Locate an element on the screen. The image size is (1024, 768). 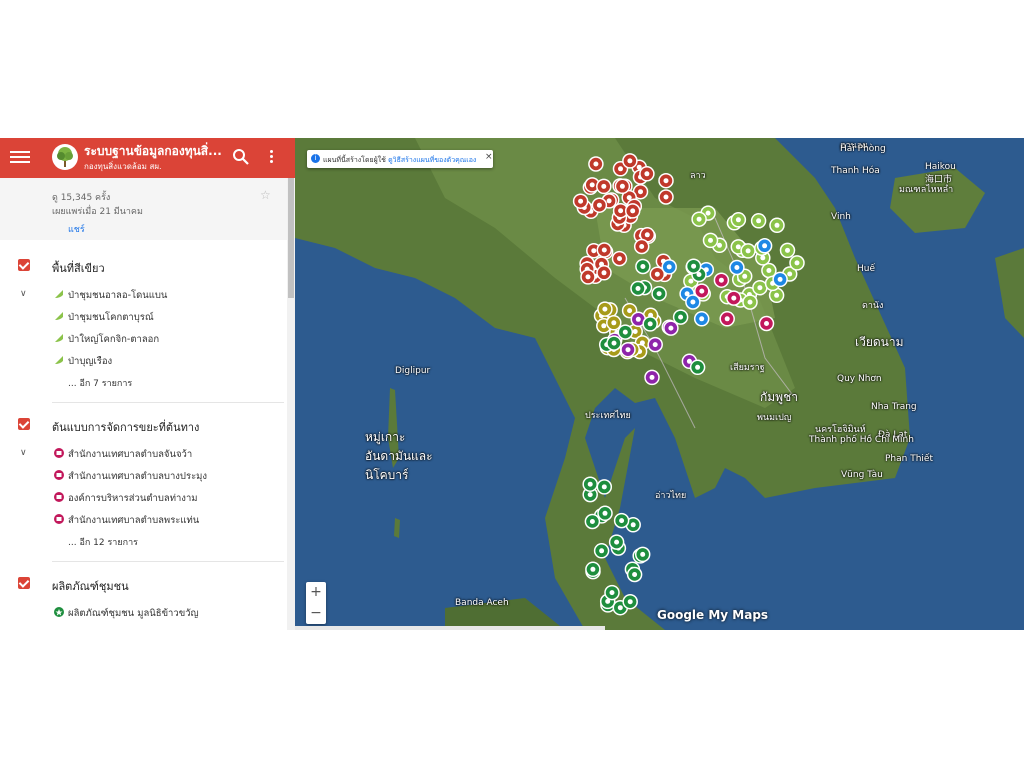
more-vert-icon is located at coordinates (271, 158).